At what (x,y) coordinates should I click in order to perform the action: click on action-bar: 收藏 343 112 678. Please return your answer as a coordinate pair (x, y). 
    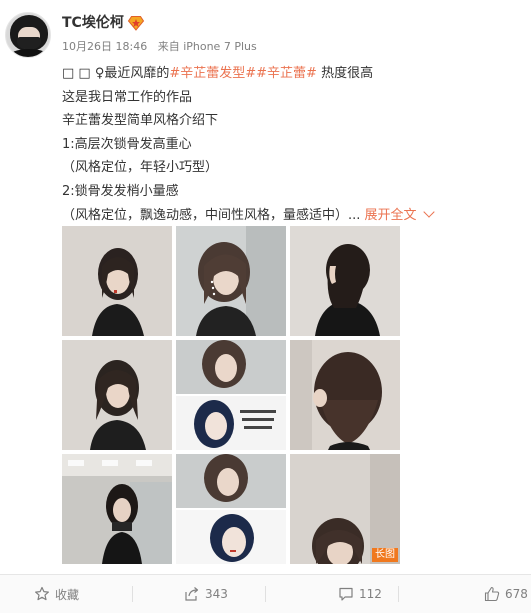
    Looking at the image, I should click on (265, 594).